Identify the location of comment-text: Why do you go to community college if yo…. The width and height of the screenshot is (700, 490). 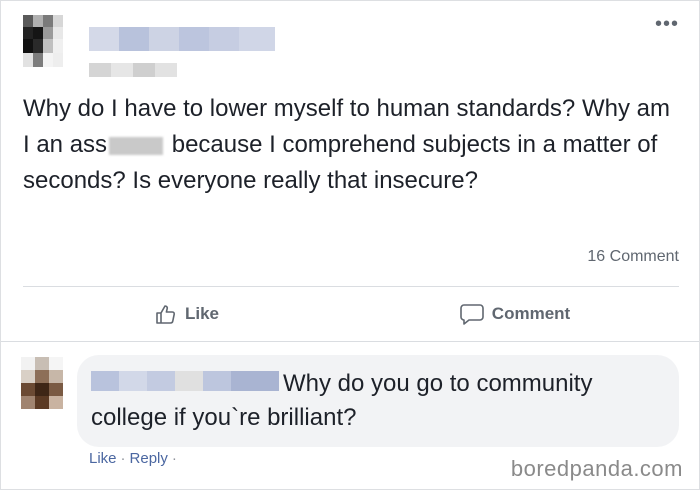
(342, 400).